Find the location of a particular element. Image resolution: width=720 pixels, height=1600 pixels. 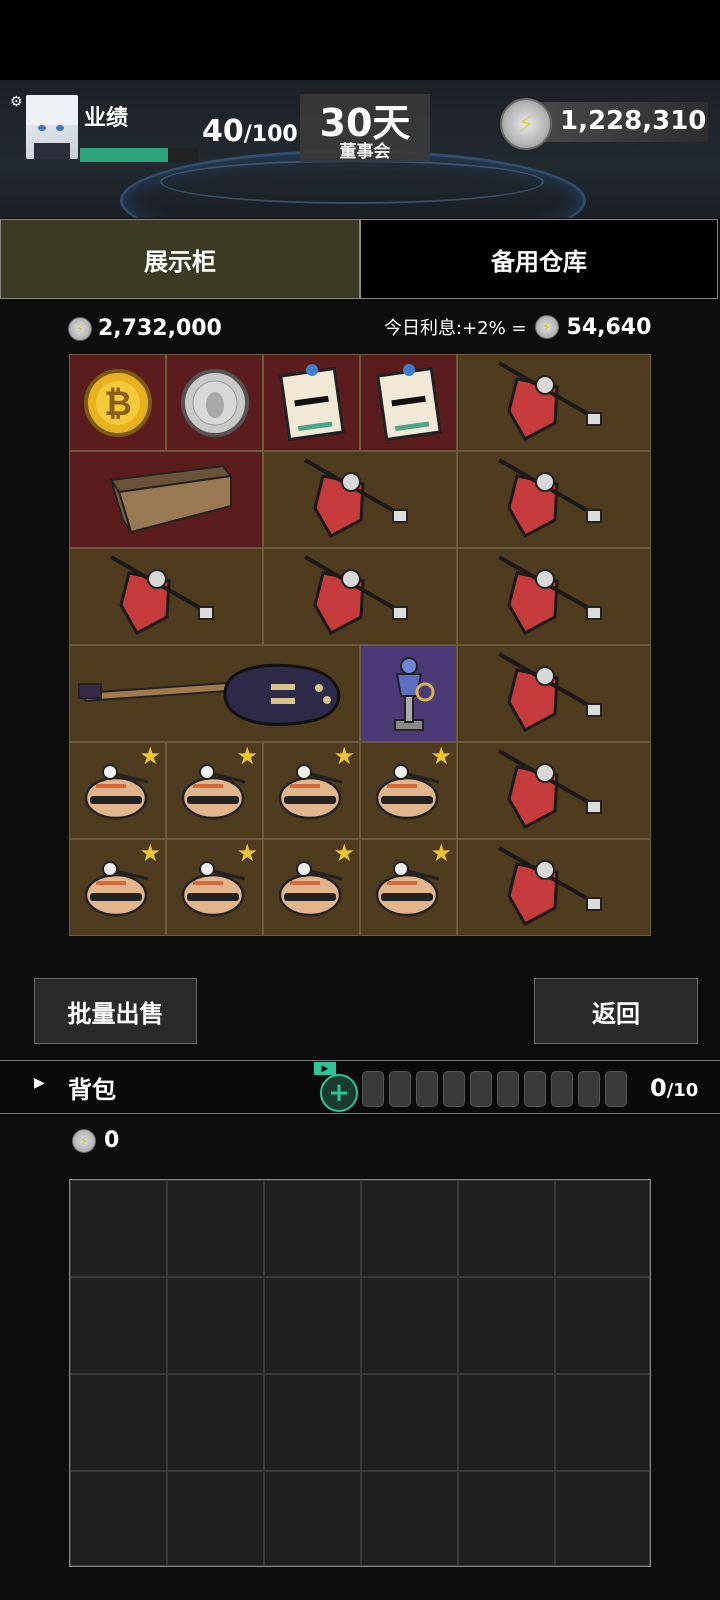

bitcoin-coin-icon: ₿ is located at coordinates (117, 402).